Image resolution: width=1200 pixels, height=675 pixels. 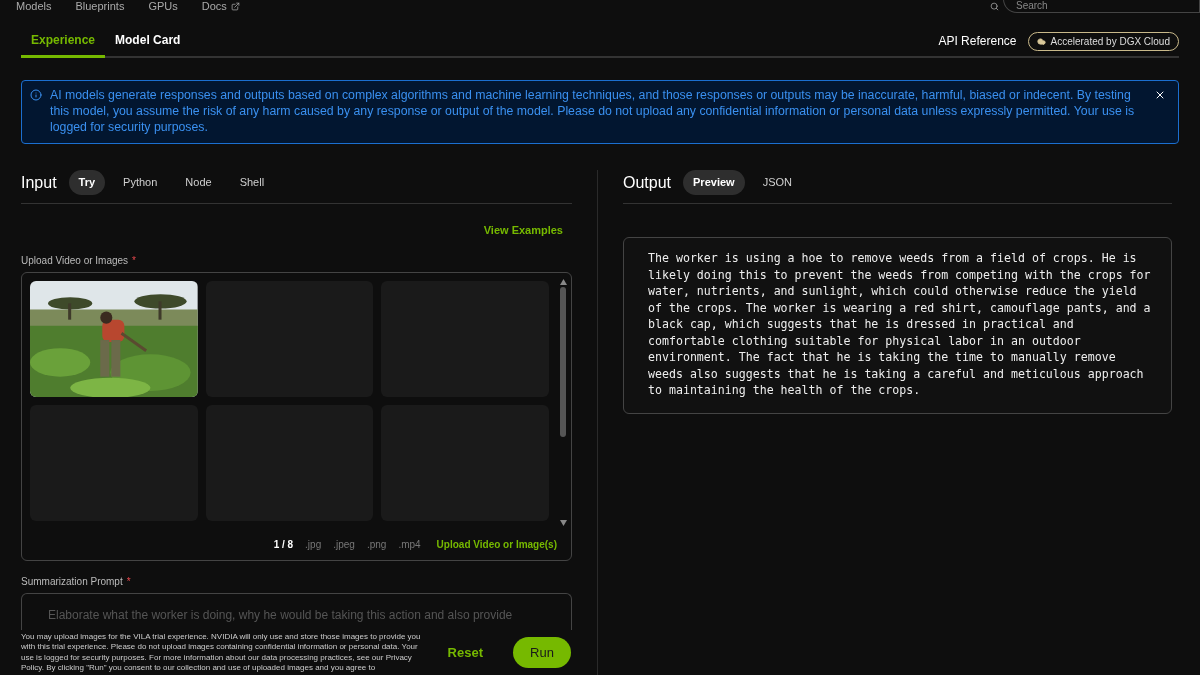 What do you see at coordinates (252, 182) in the screenshot?
I see `code-tab: Shell` at bounding box center [252, 182].